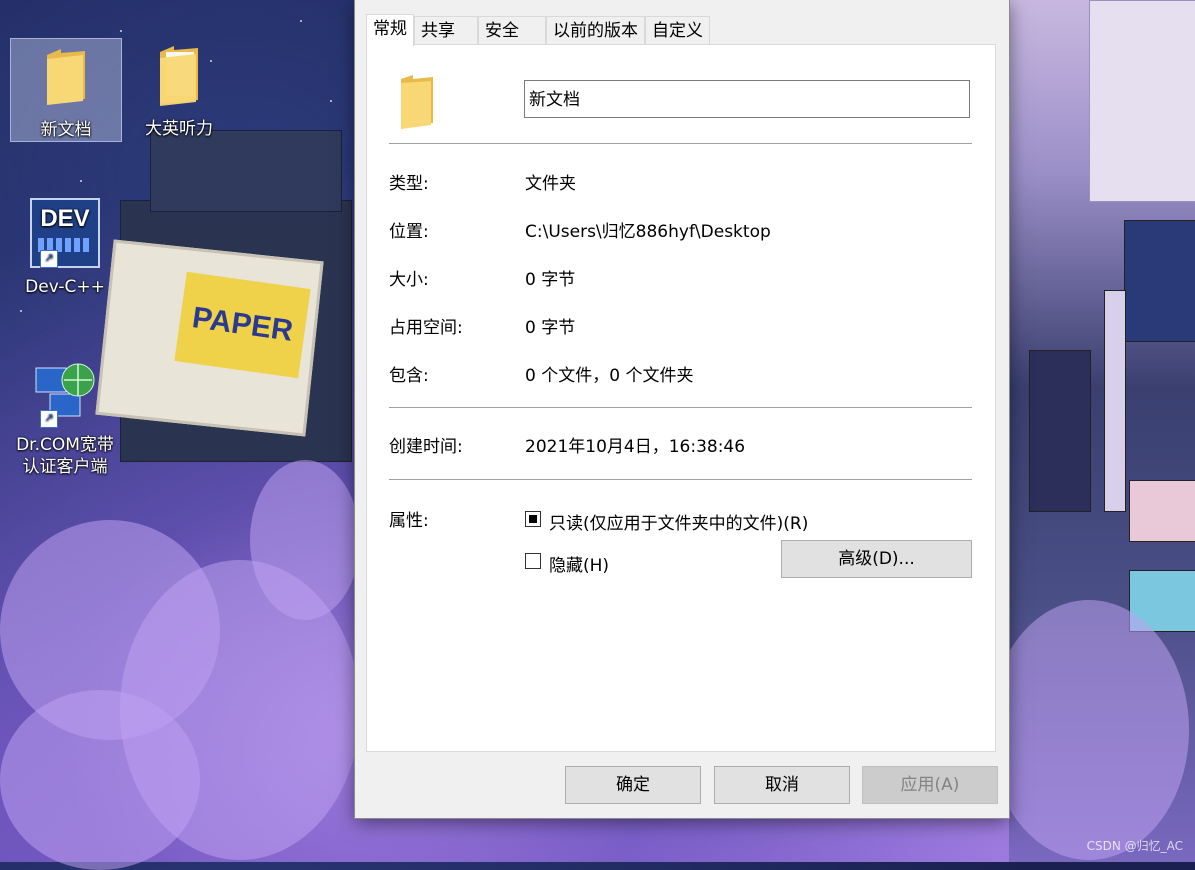  I want to click on contains-value: 0 个文件，0 个文件夹, so click(609, 376).